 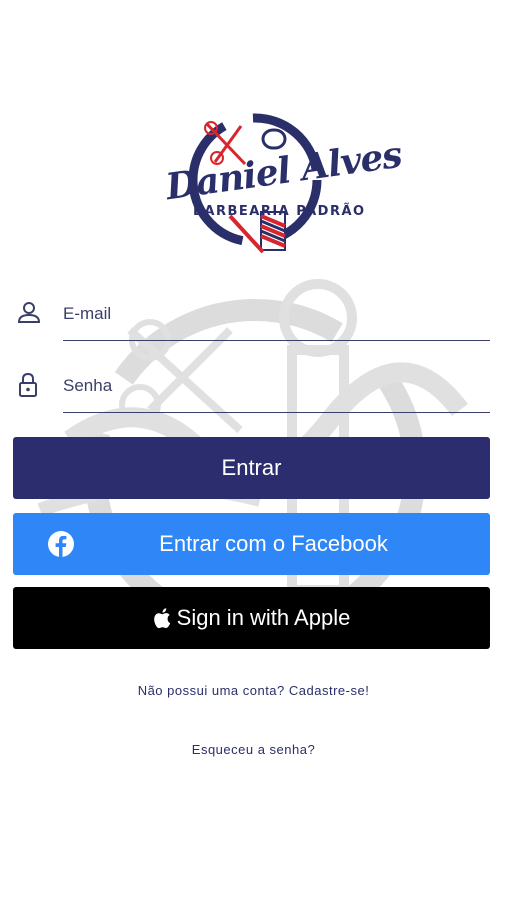 I want to click on password-field: Senha, so click(x=253, y=402).